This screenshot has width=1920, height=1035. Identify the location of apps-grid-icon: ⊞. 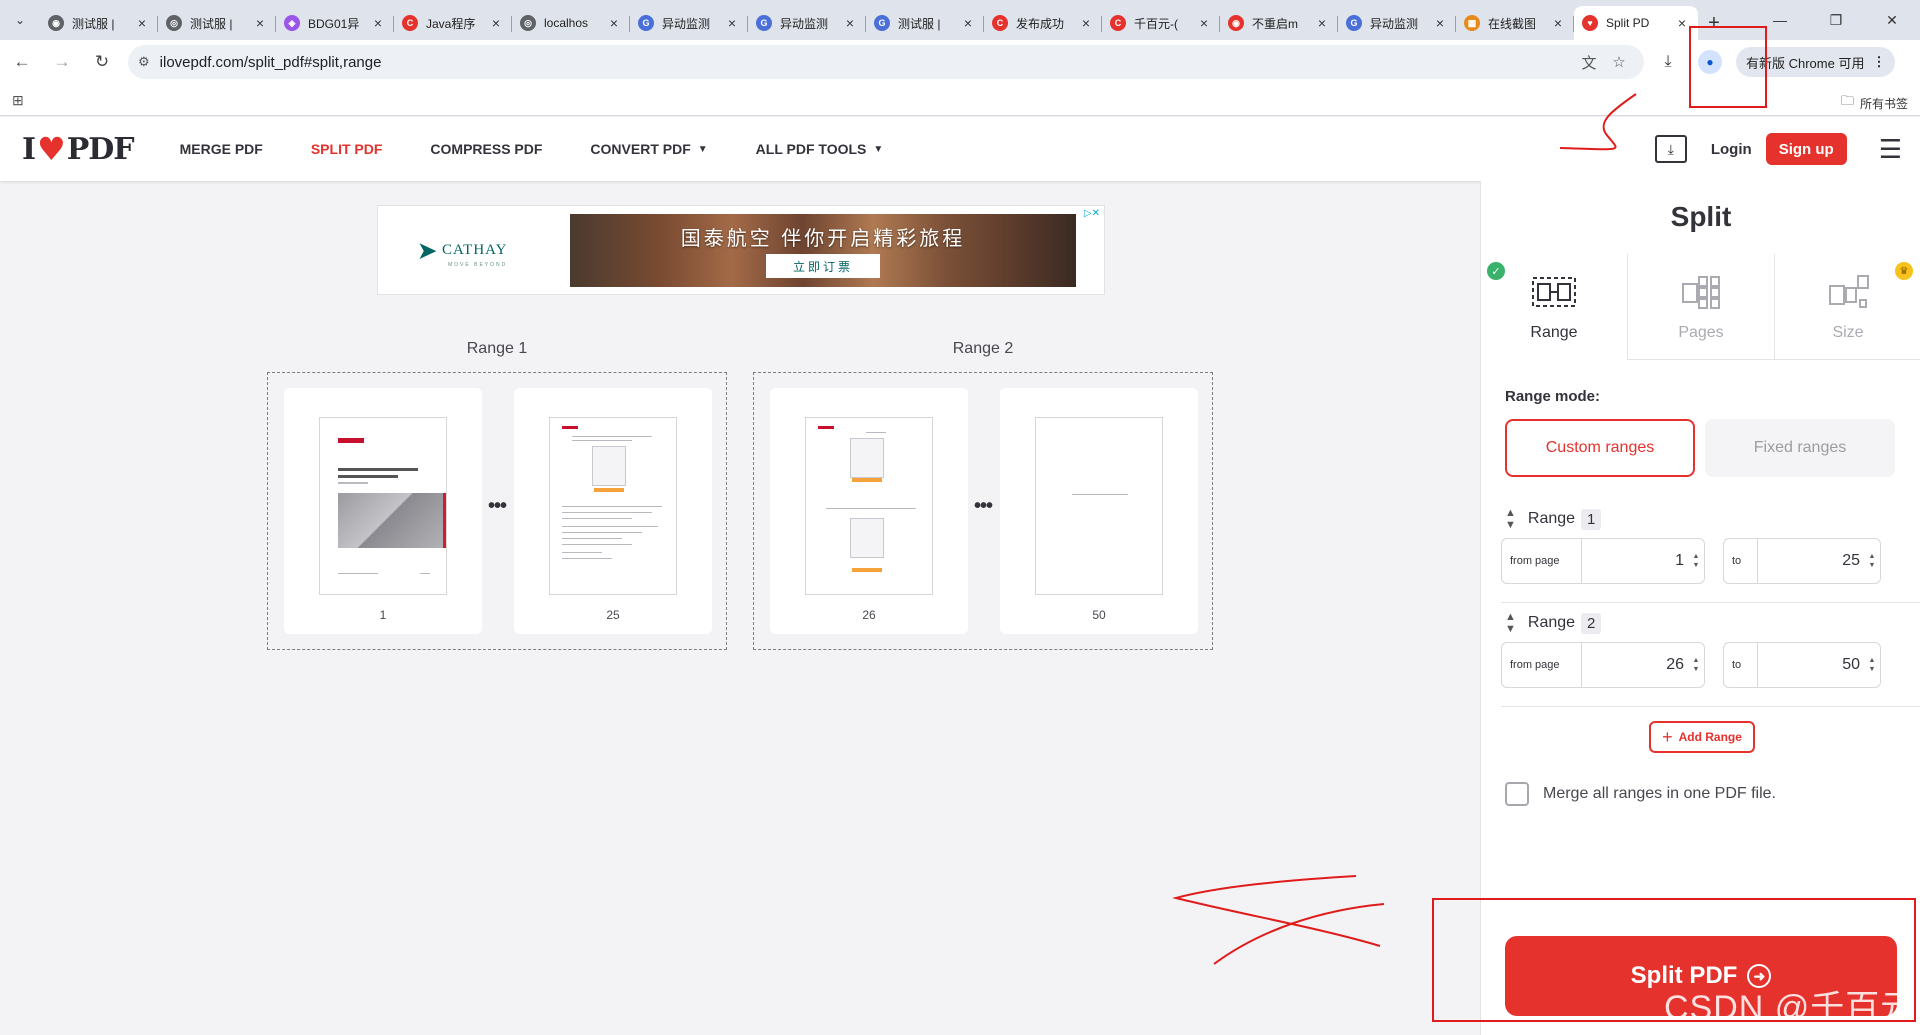
(18, 100).